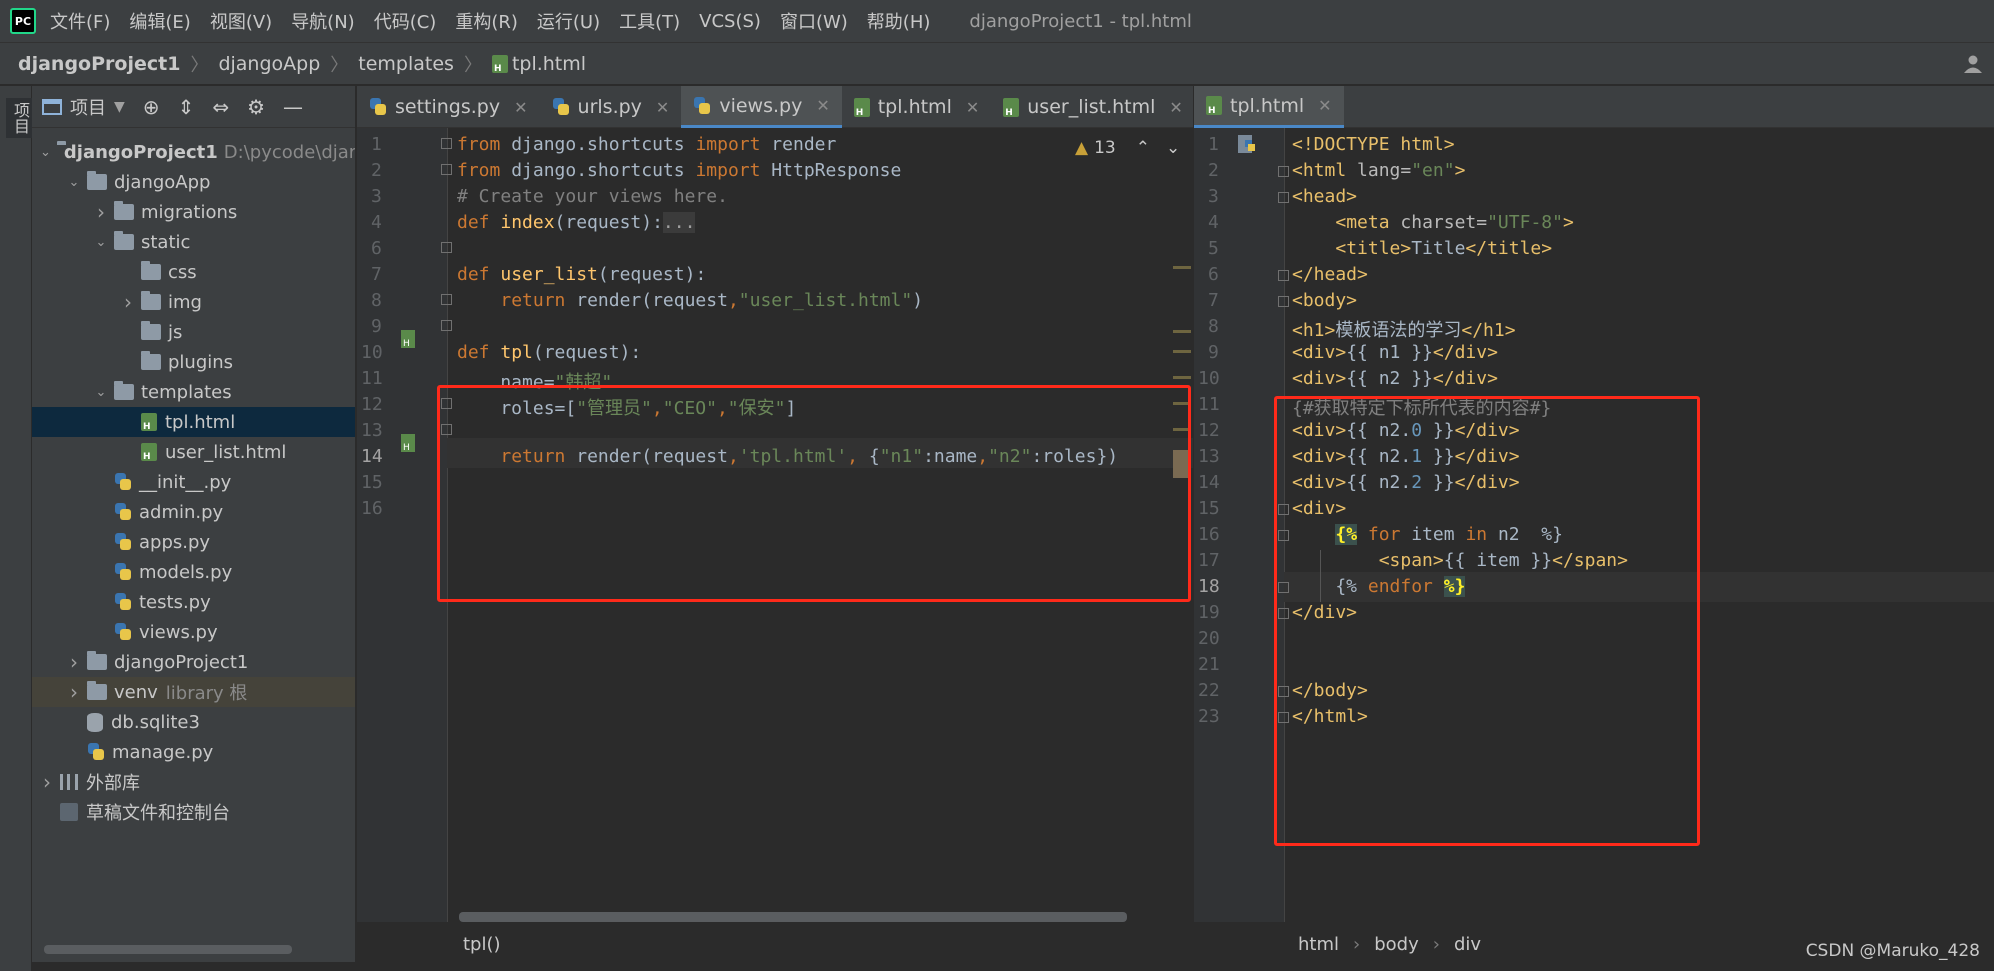 This screenshot has width=1994, height=971. I want to click on menu-vcs: VCS(S), so click(730, 21).